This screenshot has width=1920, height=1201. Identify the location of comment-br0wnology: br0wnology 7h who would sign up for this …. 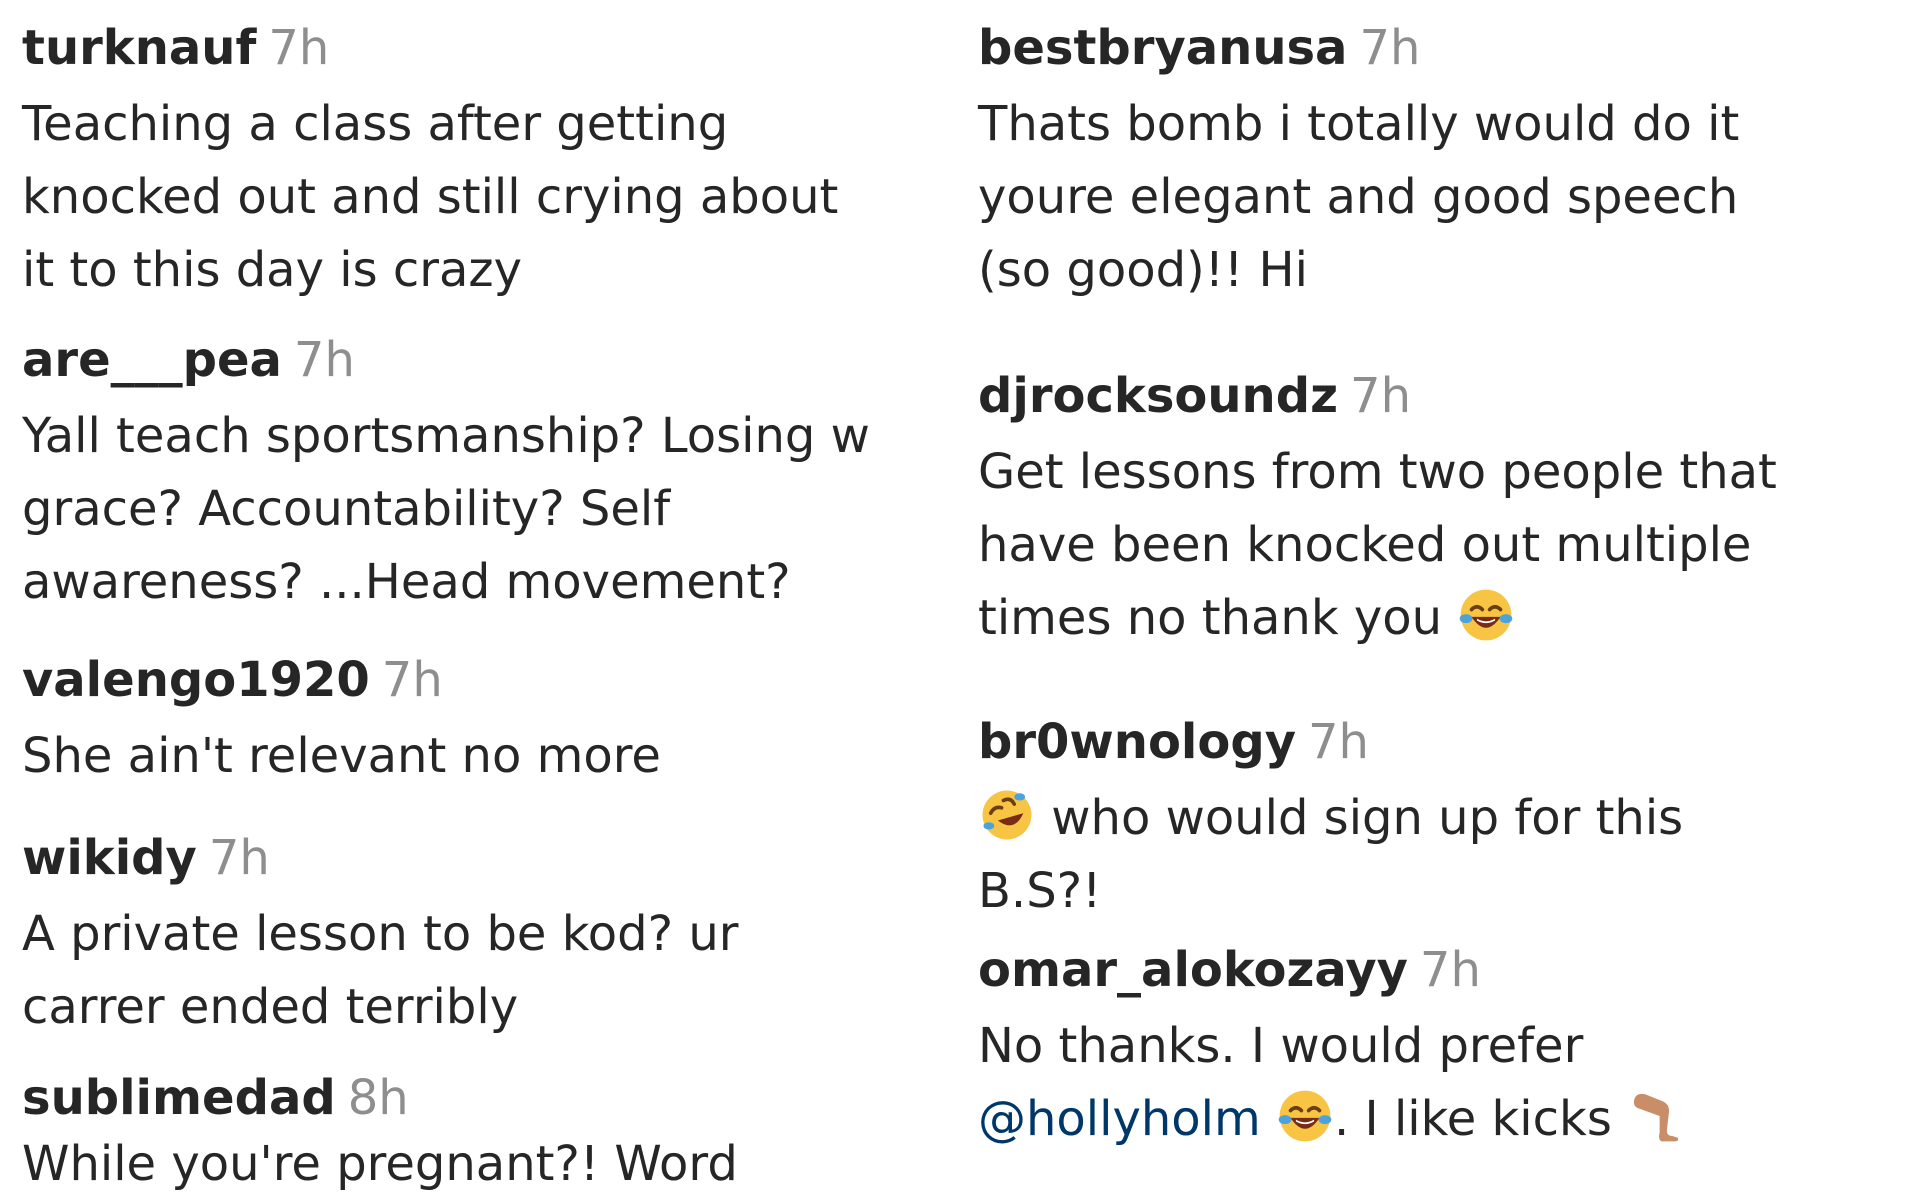
(1428, 820).